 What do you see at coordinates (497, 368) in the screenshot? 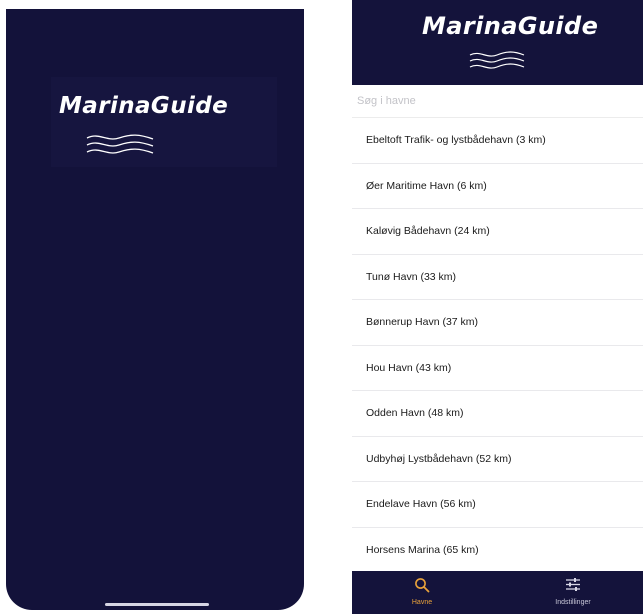
I see `list-item: Hou Havn (43 km)` at bounding box center [497, 368].